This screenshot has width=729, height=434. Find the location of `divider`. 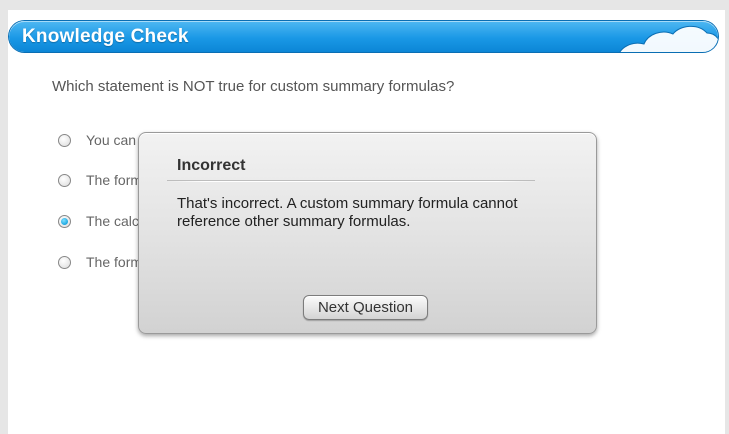

divider is located at coordinates (351, 181).